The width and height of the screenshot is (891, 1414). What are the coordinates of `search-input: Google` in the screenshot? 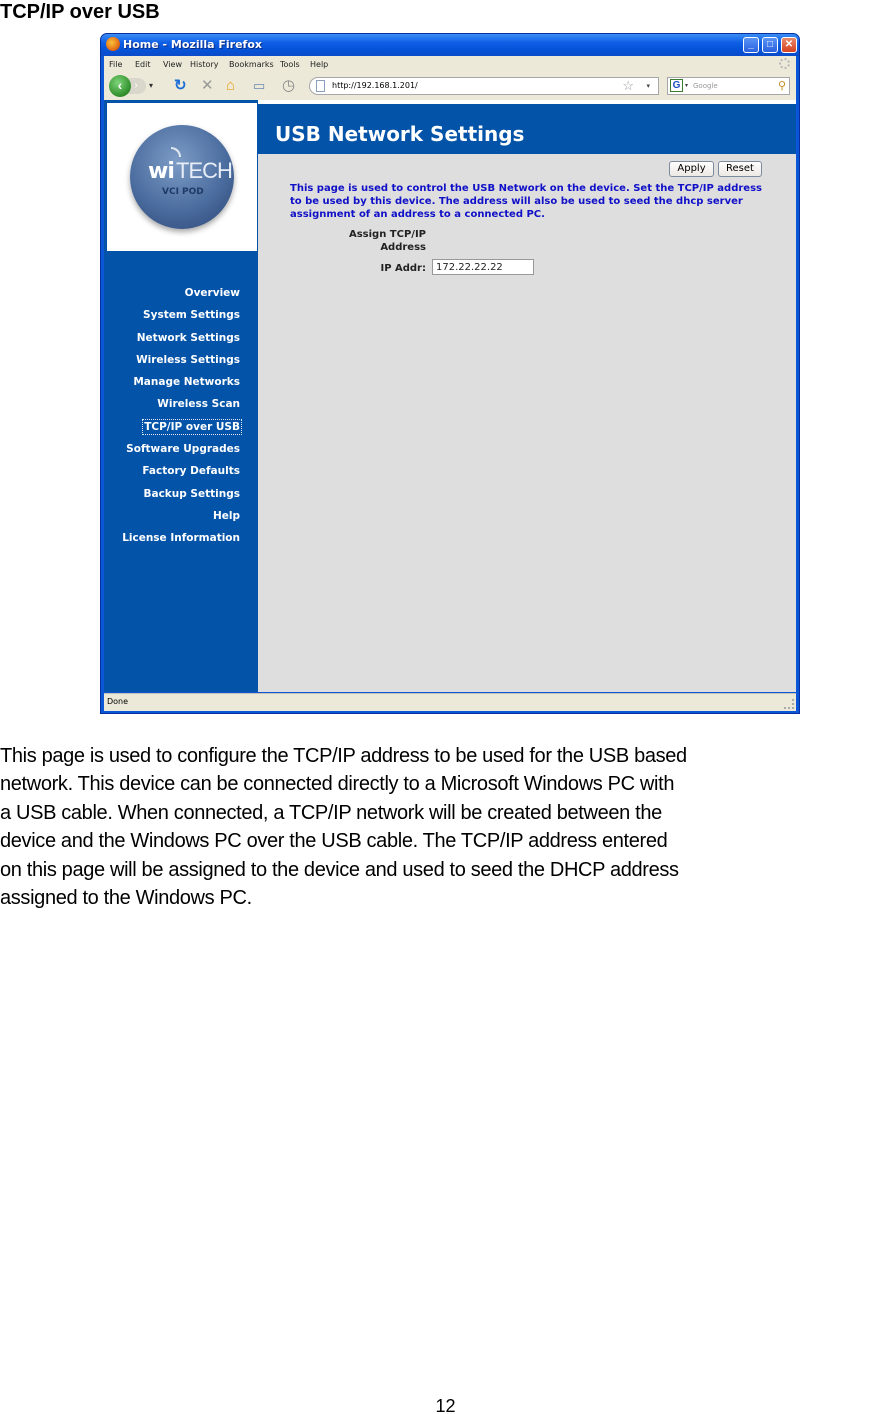 It's located at (705, 86).